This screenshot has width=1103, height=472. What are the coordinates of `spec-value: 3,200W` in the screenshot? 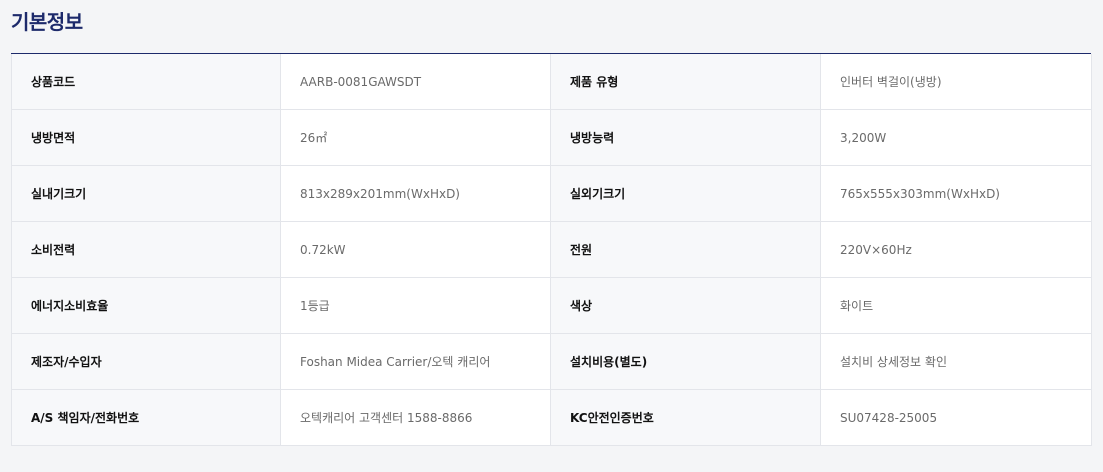 It's located at (956, 137).